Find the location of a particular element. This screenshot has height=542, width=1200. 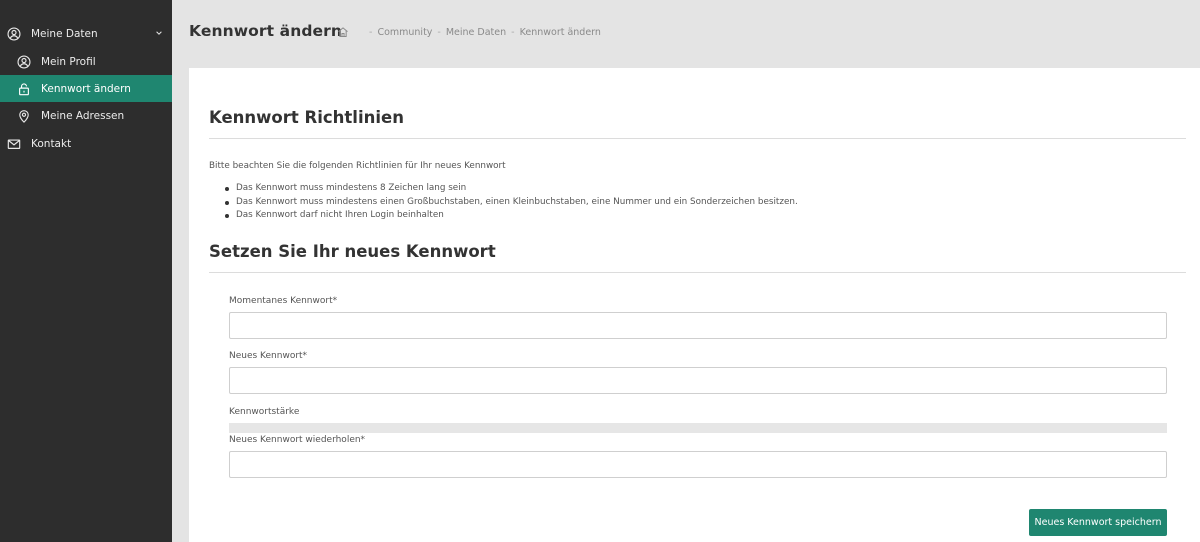

sidebar-item-kennwort-aendern: Kennwort ändern is located at coordinates (86, 88).